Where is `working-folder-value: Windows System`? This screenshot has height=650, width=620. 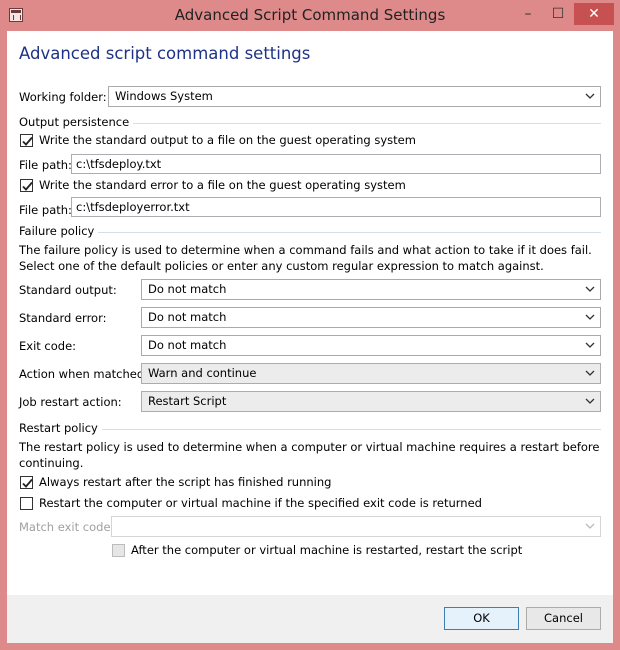 working-folder-value: Windows System is located at coordinates (164, 96).